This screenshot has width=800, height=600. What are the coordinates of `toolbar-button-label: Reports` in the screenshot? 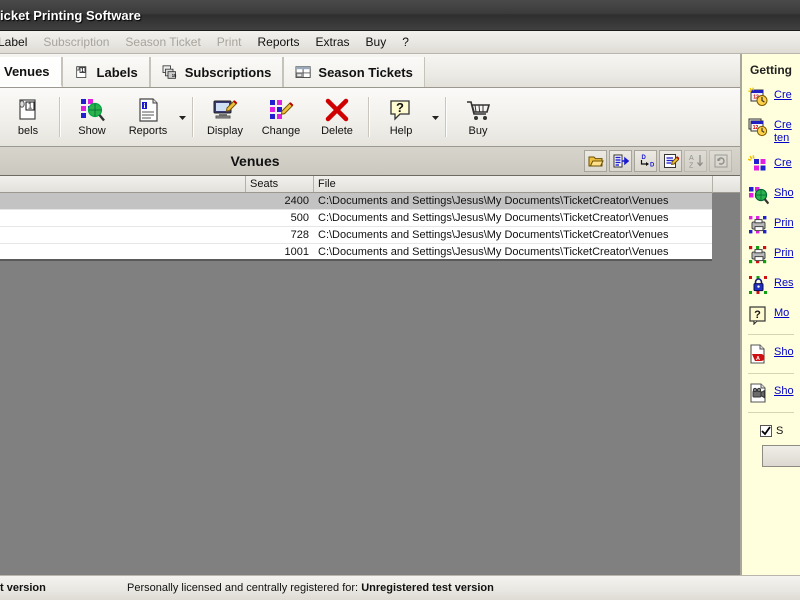 It's located at (148, 131).